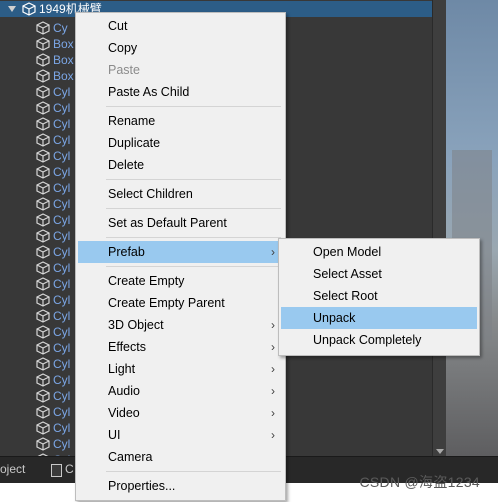 This screenshot has height=502, width=498. What do you see at coordinates (12, 469) in the screenshot?
I see `tab-project: oject` at bounding box center [12, 469].